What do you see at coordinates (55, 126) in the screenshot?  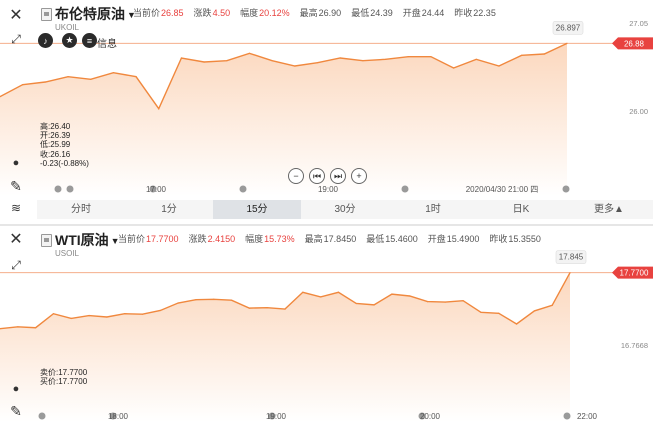 I see `ohlc-line: 高:26.40` at bounding box center [55, 126].